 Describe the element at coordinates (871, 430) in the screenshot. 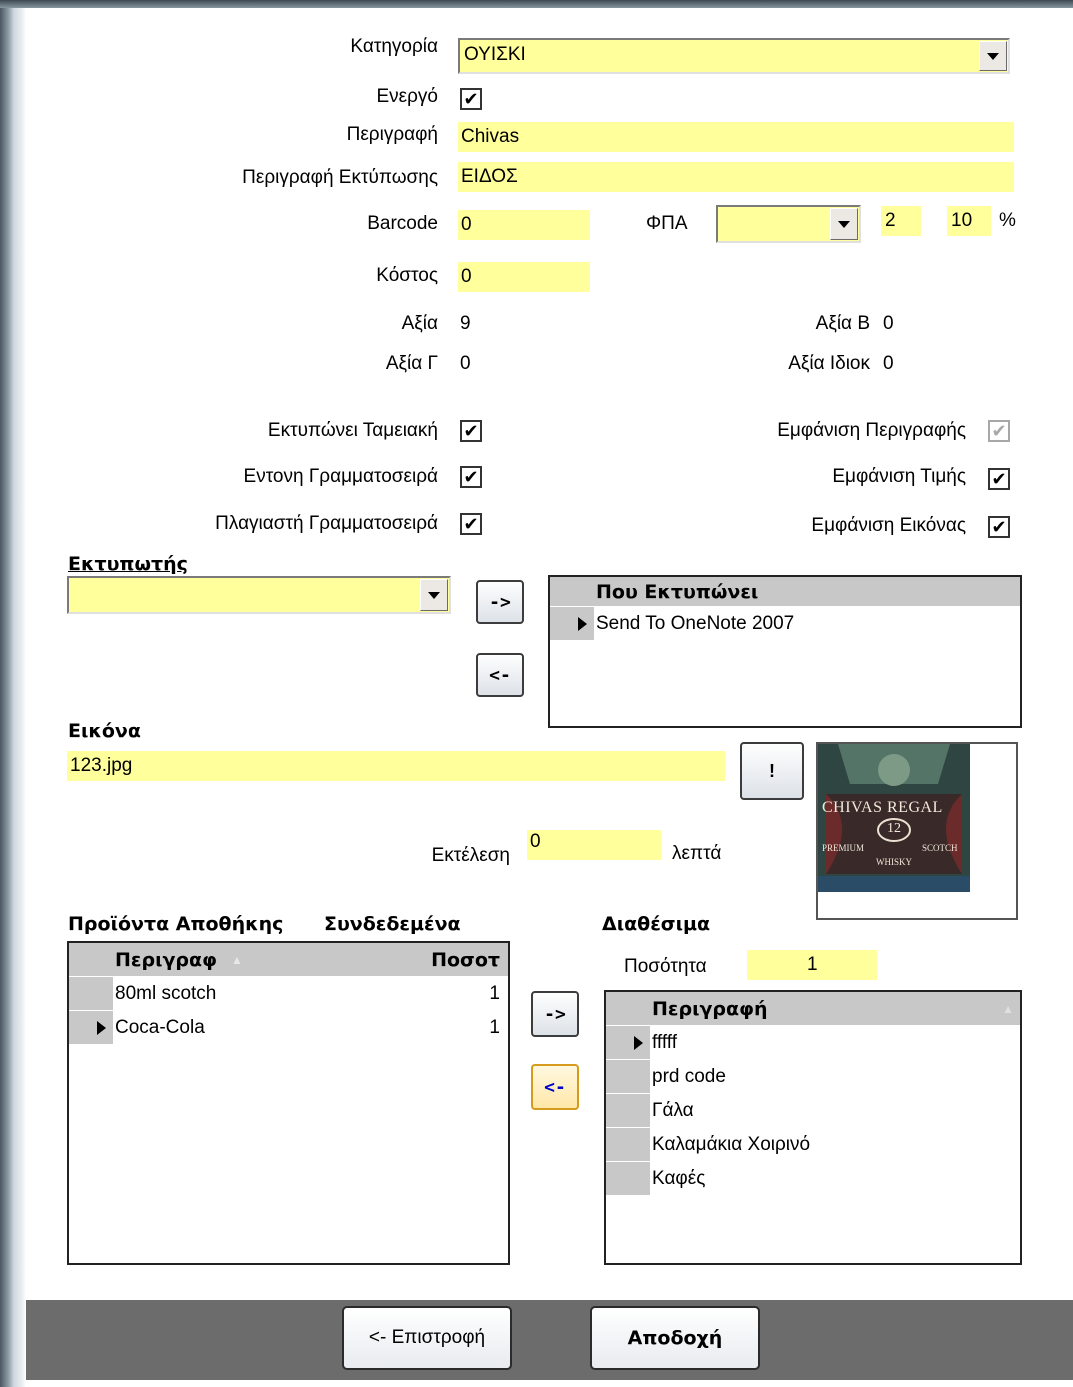

I see `show-description-label: Εμφάνιση Περιγραφής` at that location.